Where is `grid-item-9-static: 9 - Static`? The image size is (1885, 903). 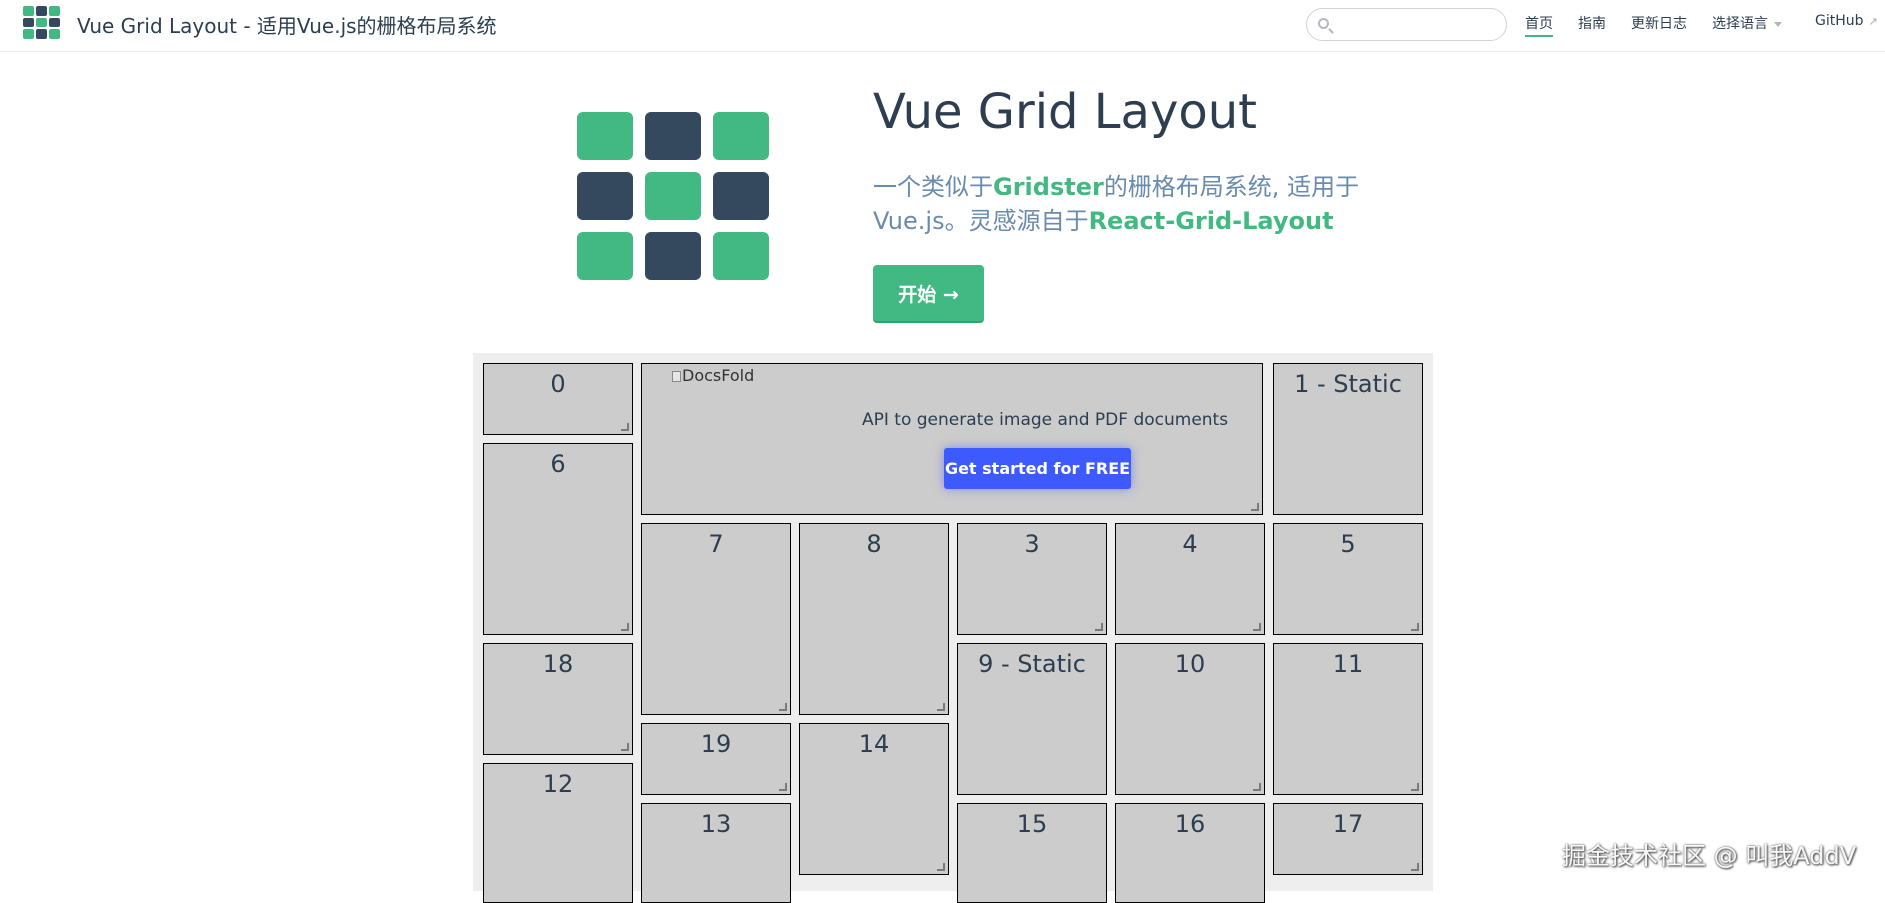 grid-item-9-static: 9 - Static is located at coordinates (1032, 719).